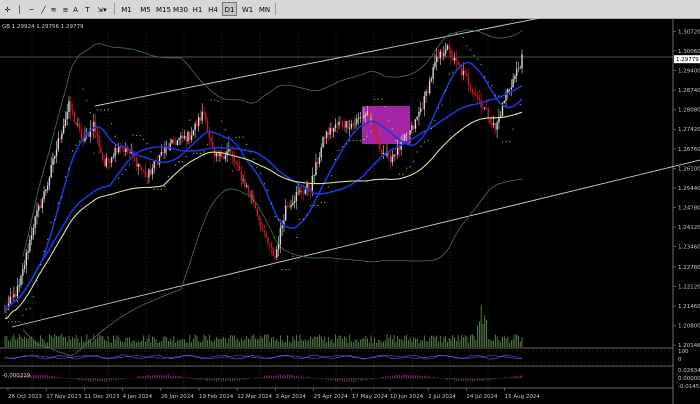 This screenshot has height=404, width=700. I want to click on timeframe-h4-button: H4, so click(213, 9).